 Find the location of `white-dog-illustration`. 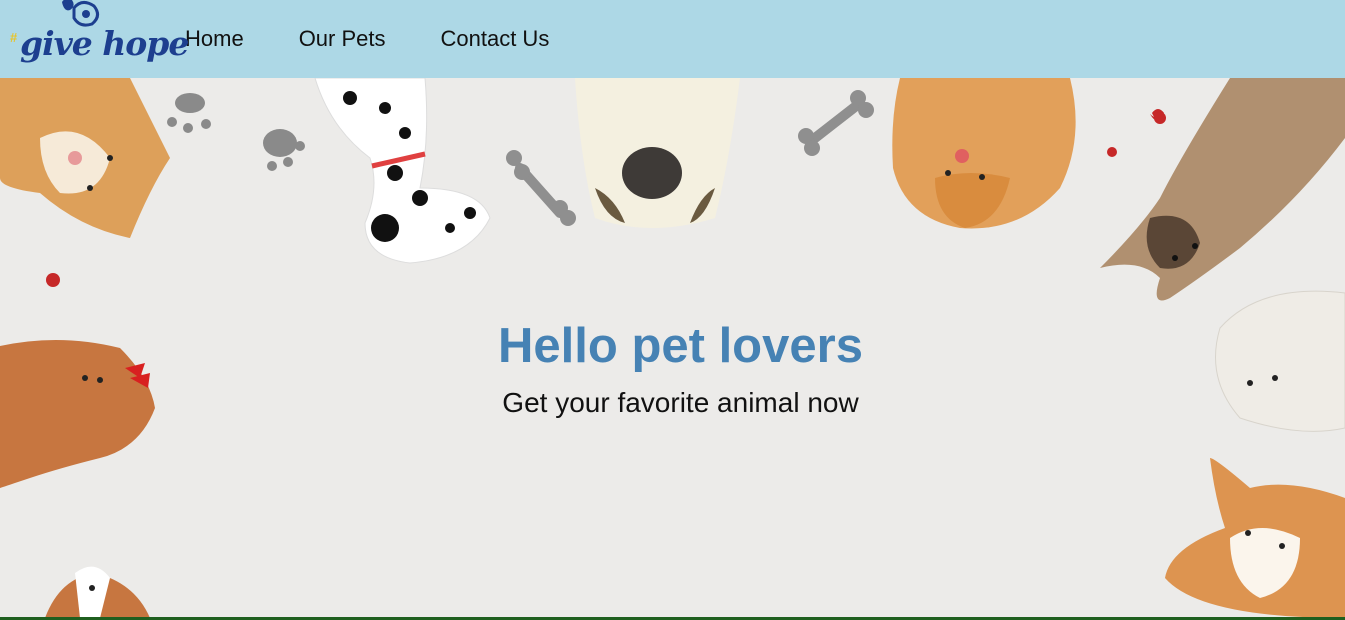

white-dog-illustration is located at coordinates (657, 153).